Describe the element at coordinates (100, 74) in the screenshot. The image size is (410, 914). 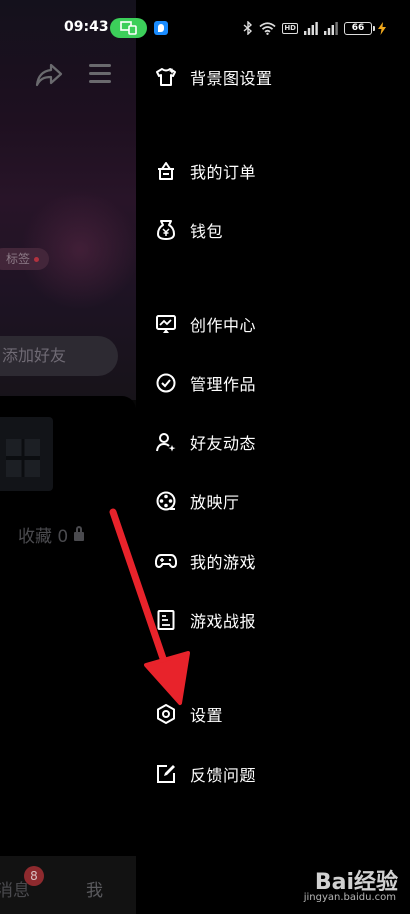
I see `hamburger-menu-icon` at that location.